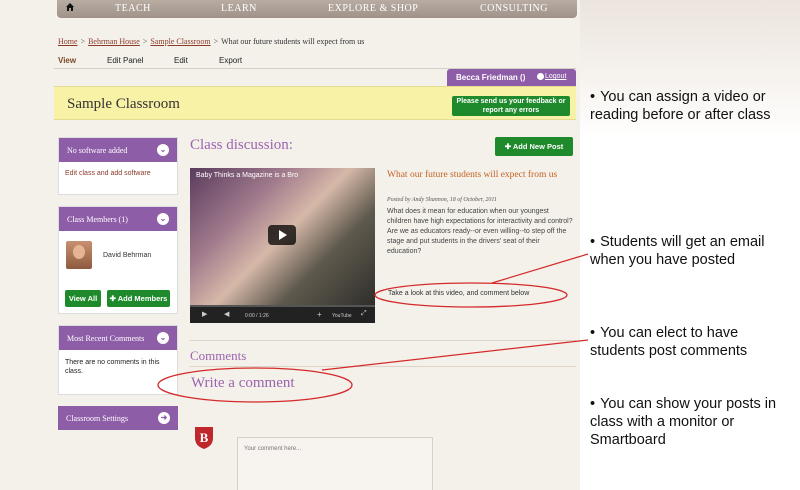  What do you see at coordinates (68, 41) in the screenshot?
I see `breadcrumb-home: Home` at bounding box center [68, 41].